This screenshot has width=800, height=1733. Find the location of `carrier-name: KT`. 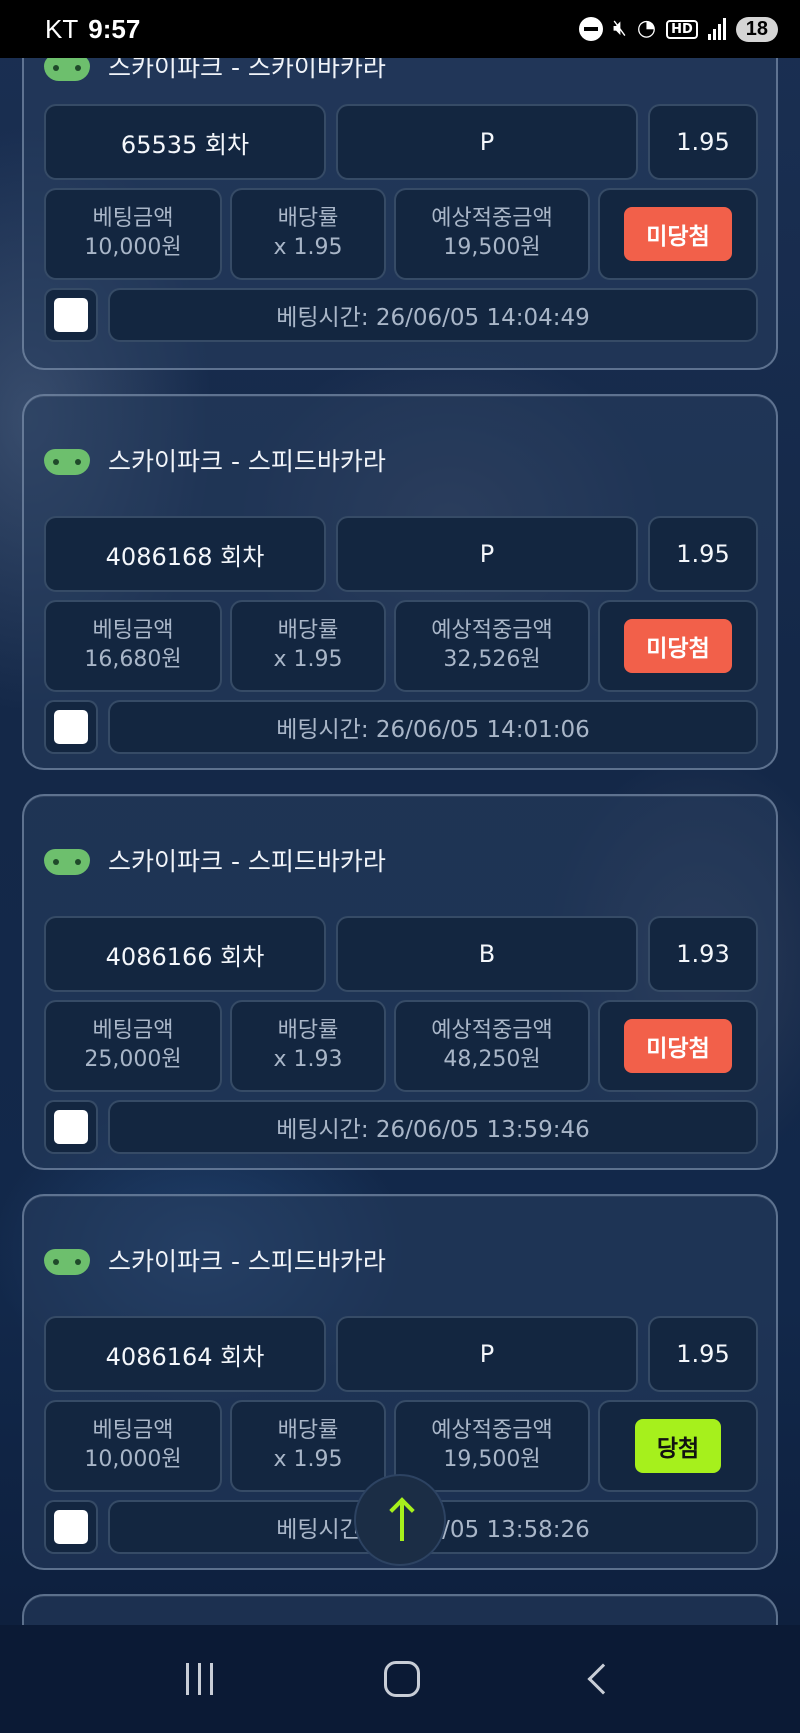

carrier-name: KT is located at coordinates (62, 28).